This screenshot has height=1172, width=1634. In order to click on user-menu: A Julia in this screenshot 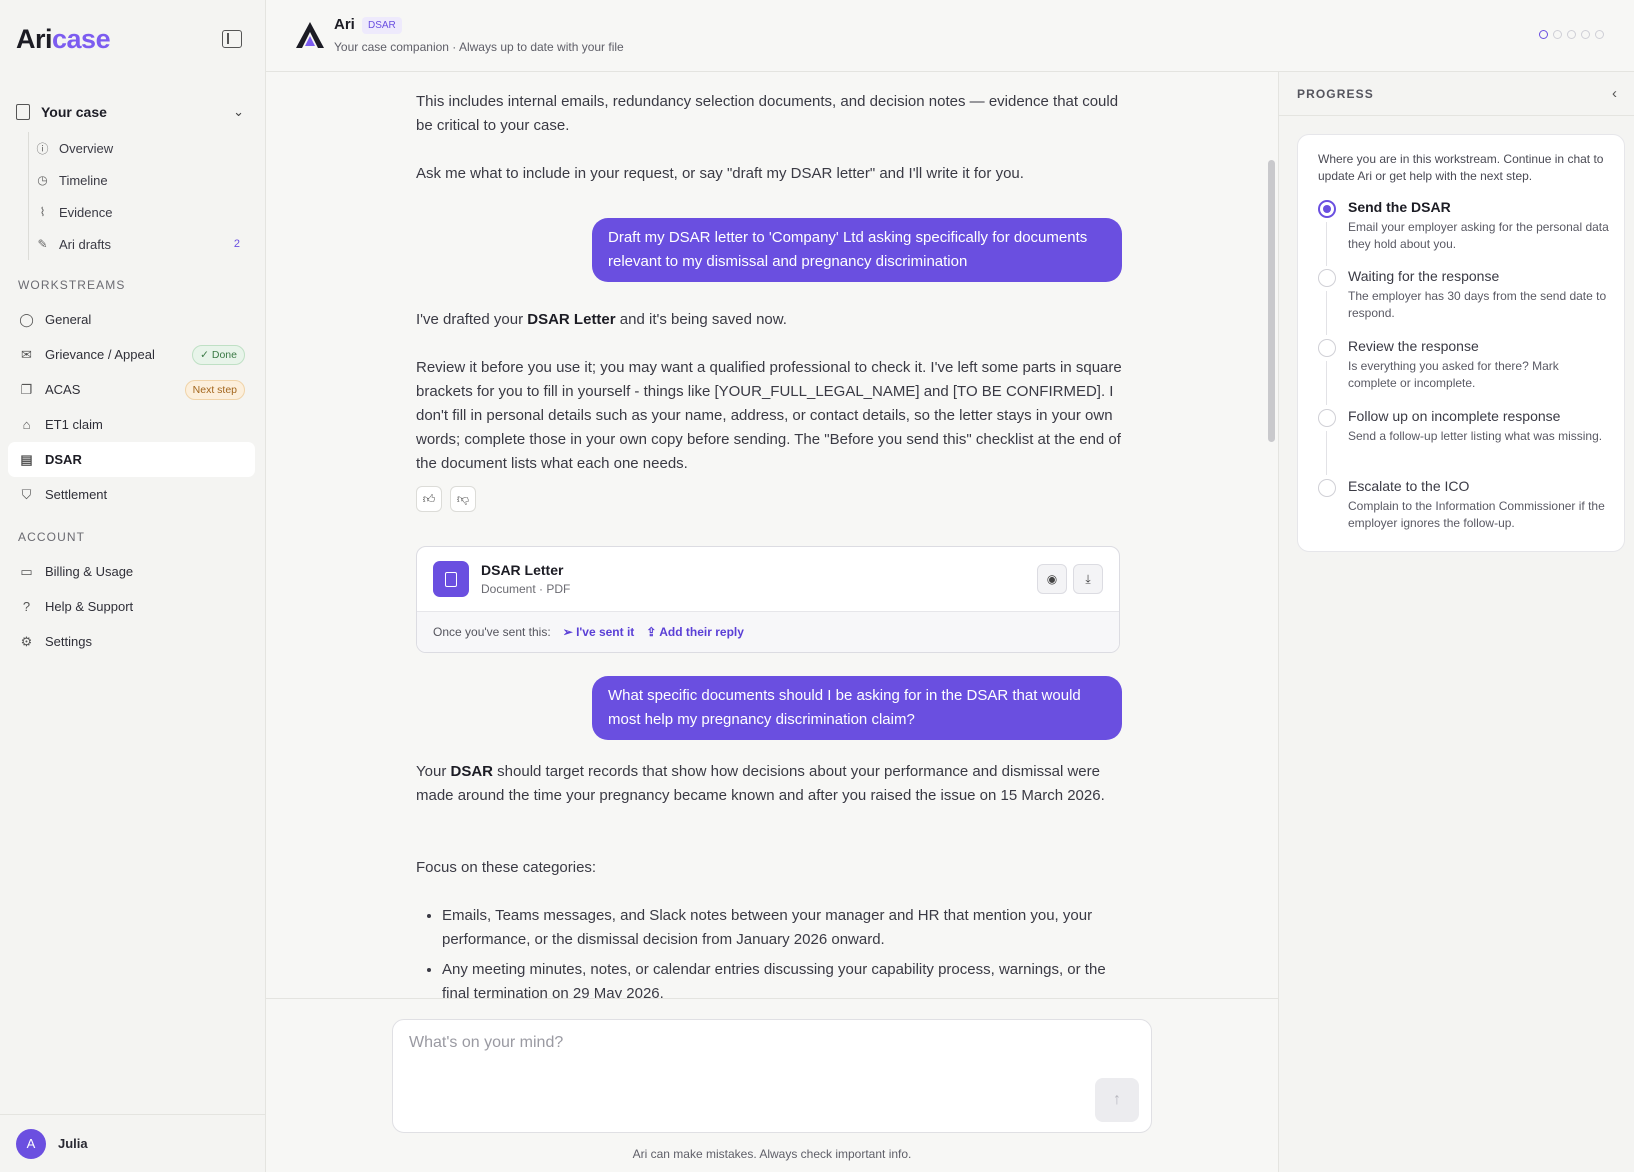, I will do `click(133, 1143)`.